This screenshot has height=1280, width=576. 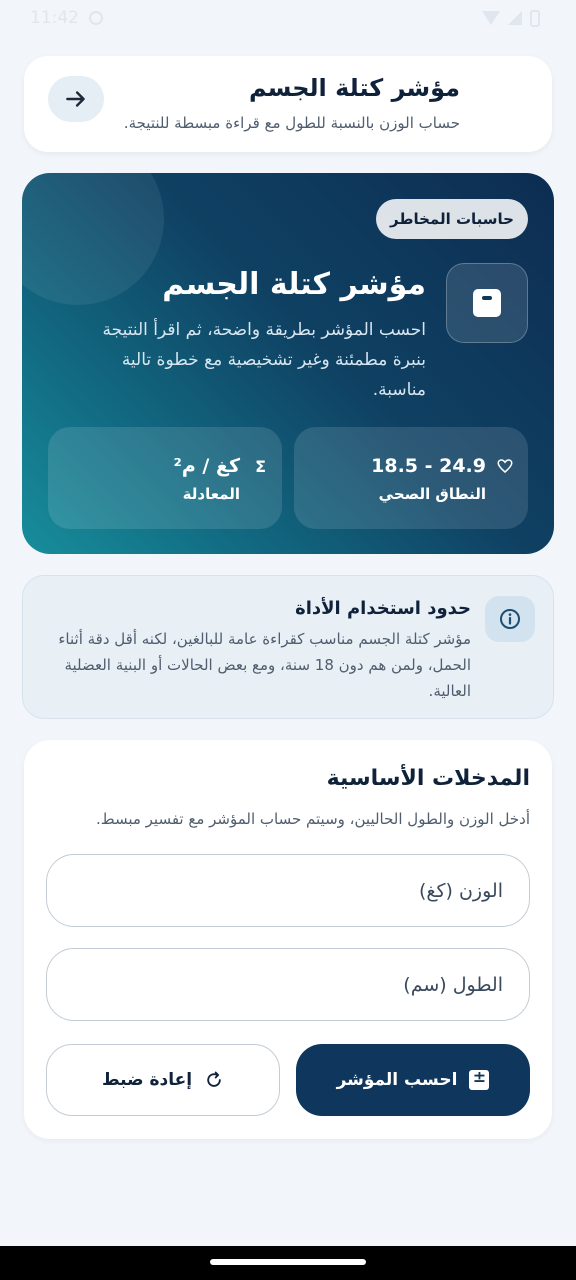 What do you see at coordinates (428, 466) in the screenshot?
I see `healthy-range-value: 18.5 - 24.9` at bounding box center [428, 466].